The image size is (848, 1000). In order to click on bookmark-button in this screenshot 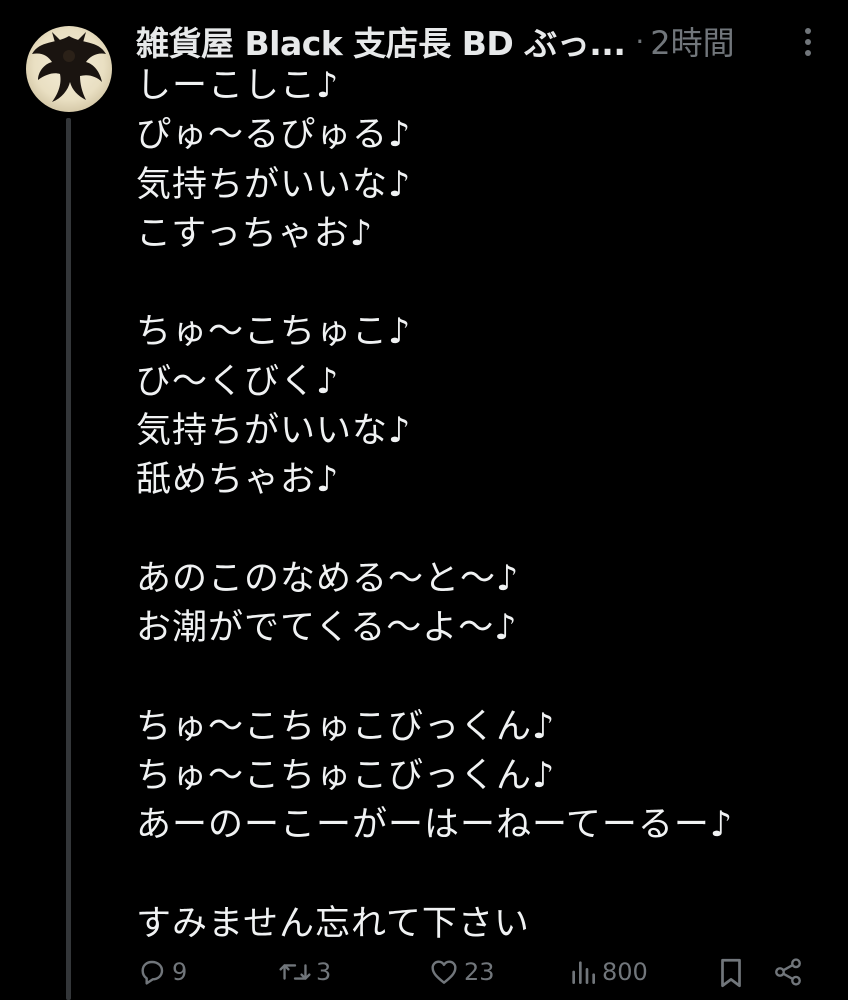, I will do `click(731, 973)`.